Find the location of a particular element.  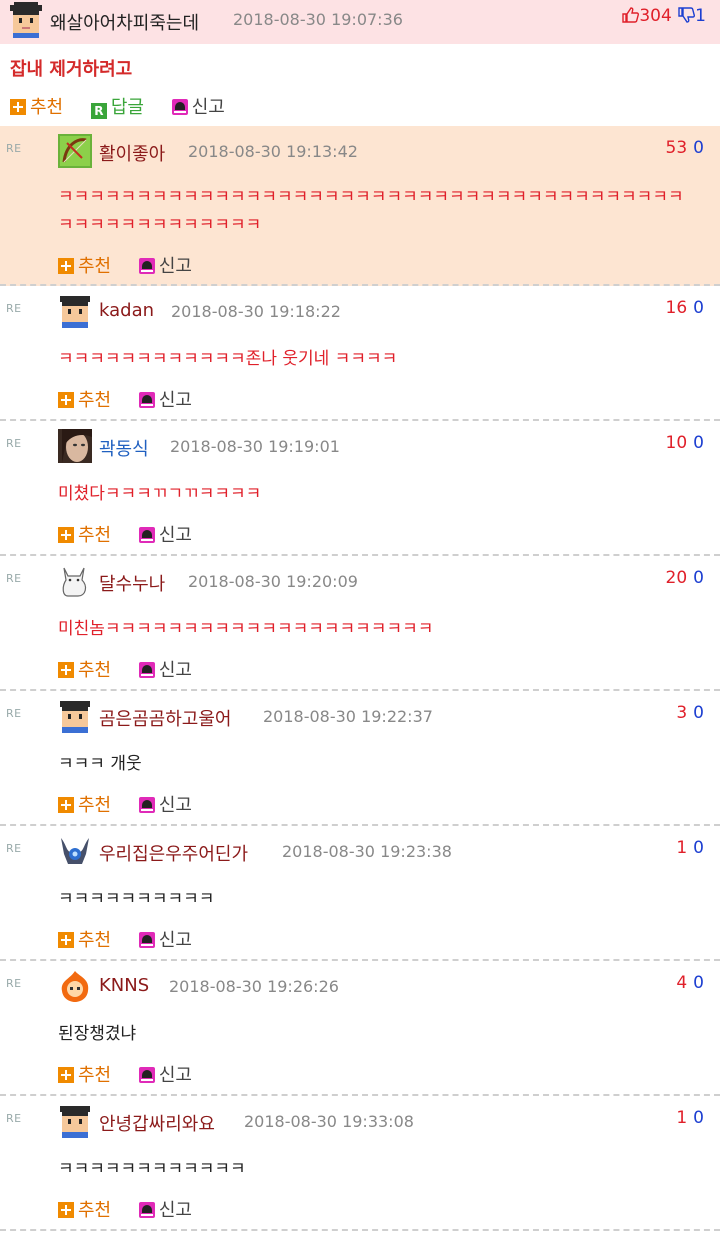

upvote-button: 304 is located at coordinates (649, 16).